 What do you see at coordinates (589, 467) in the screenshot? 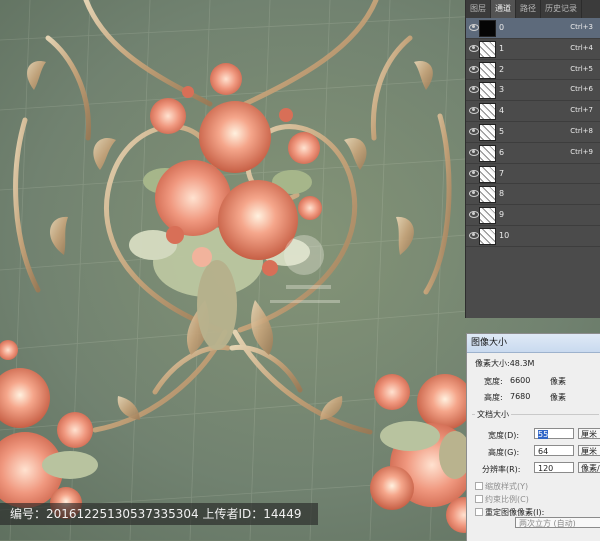
I see `resolution-unit-select: 像素/厘米` at bounding box center [589, 467].